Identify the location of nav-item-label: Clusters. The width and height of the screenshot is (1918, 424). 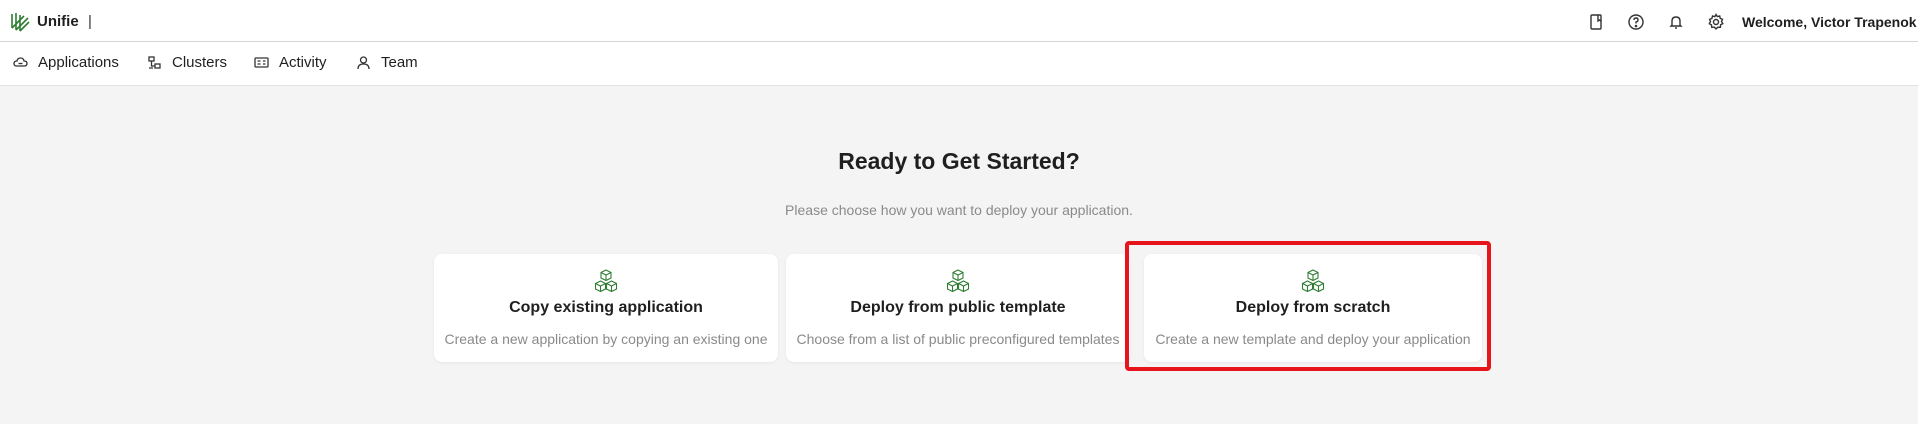
(200, 62).